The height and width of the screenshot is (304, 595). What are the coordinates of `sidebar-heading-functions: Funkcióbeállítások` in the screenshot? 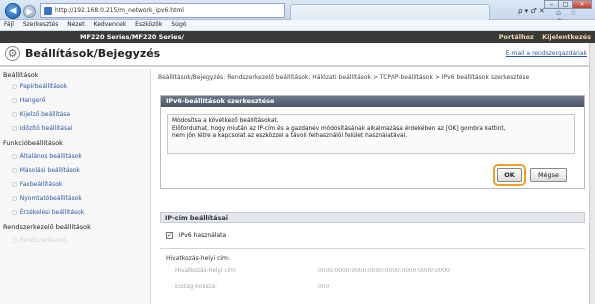 It's located at (33, 143).